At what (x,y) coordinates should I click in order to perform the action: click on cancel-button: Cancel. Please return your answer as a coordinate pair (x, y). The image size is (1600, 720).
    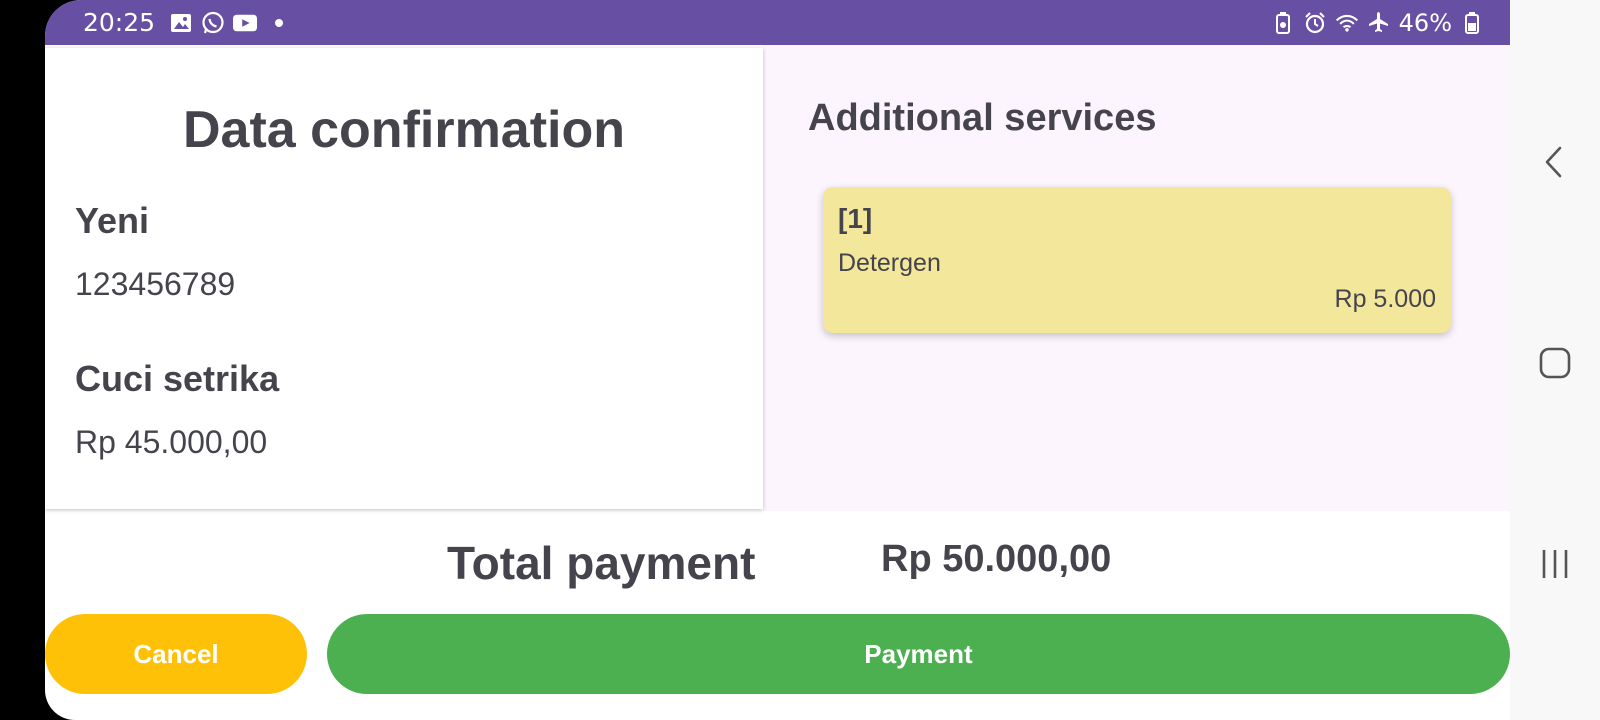
    Looking at the image, I should click on (176, 654).